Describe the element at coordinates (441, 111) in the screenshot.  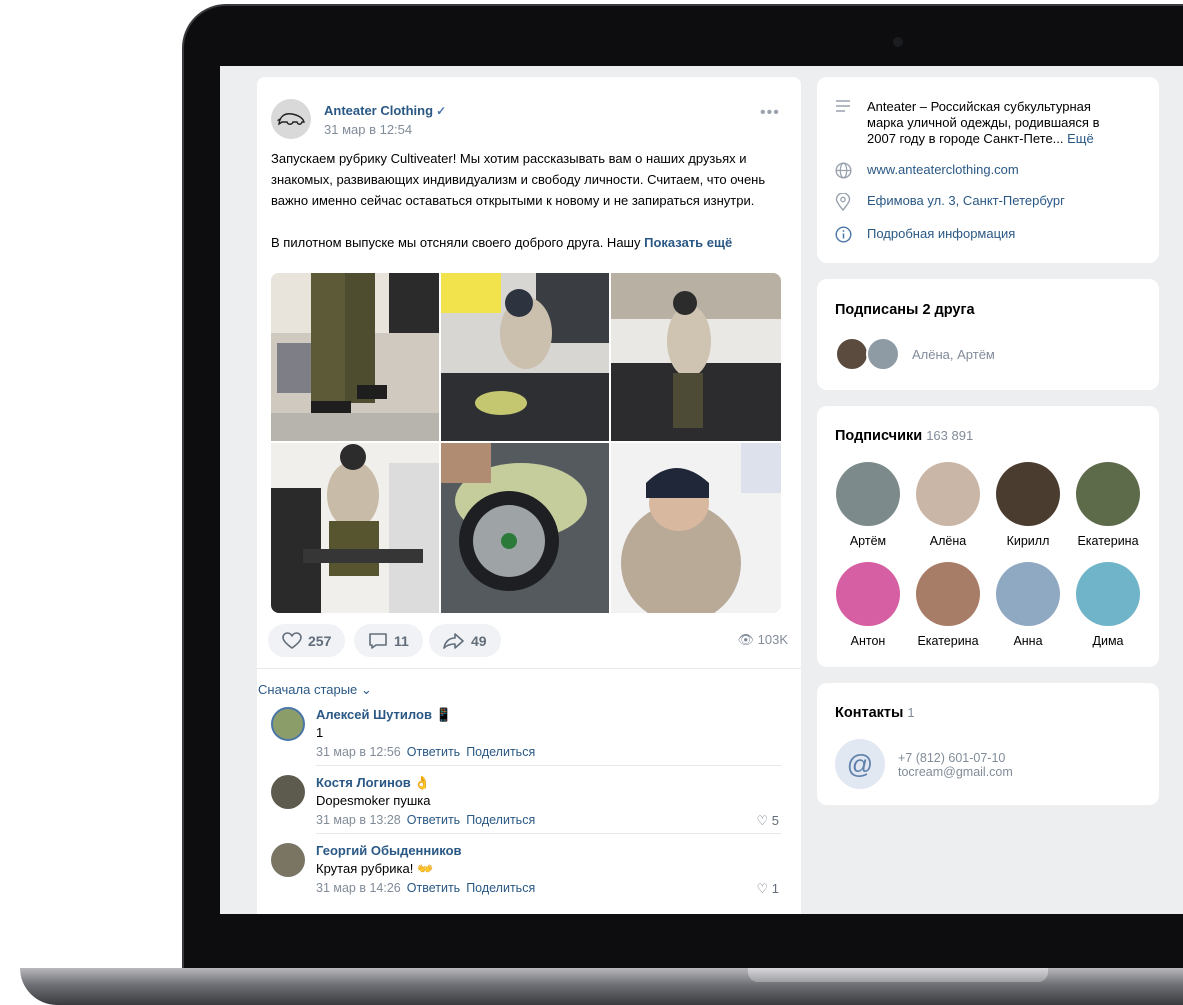
I see `verified-icon: ✓` at that location.